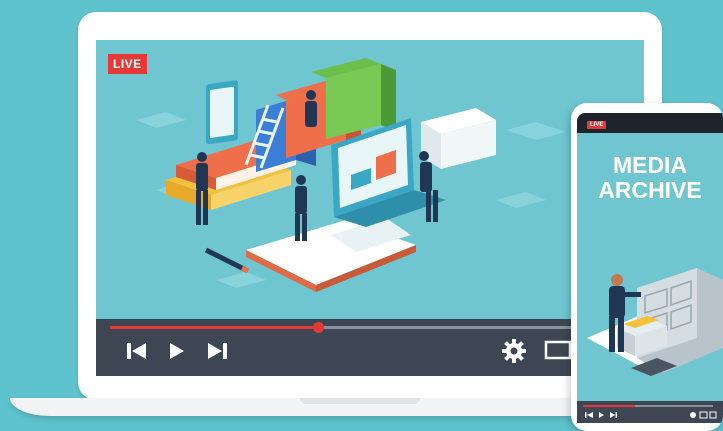  I want to click on player-control-bar, so click(370, 347).